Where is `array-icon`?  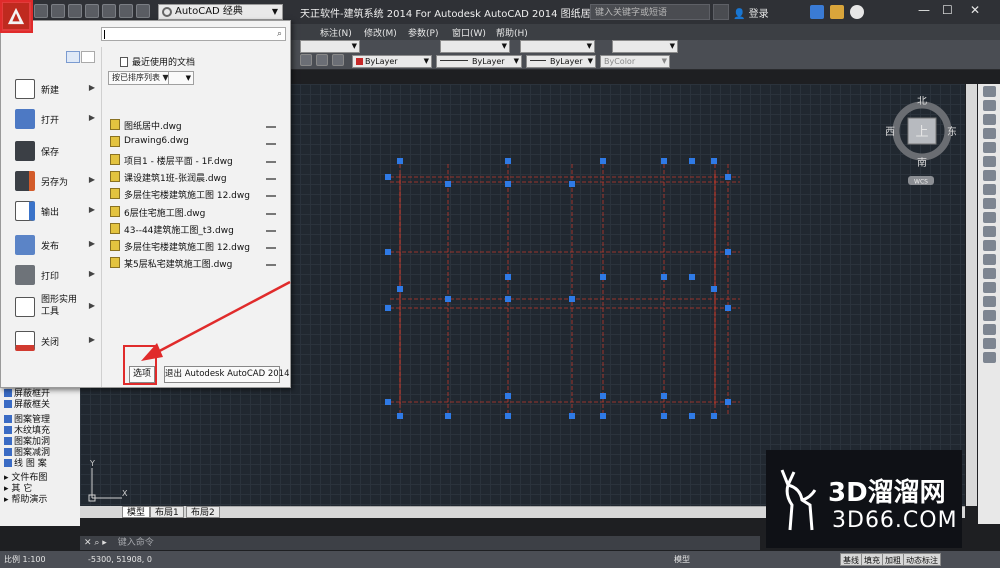 array-icon is located at coordinates (989, 147).